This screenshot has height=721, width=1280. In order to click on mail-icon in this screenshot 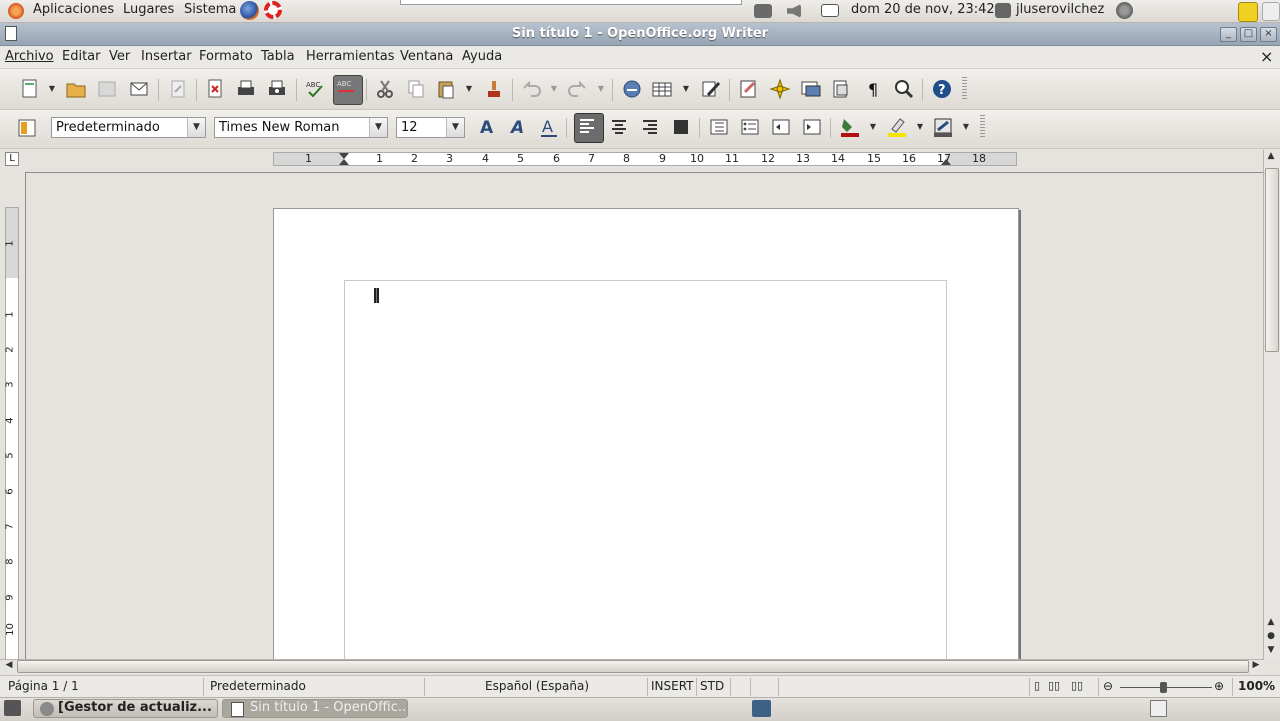, I will do `click(830, 10)`.